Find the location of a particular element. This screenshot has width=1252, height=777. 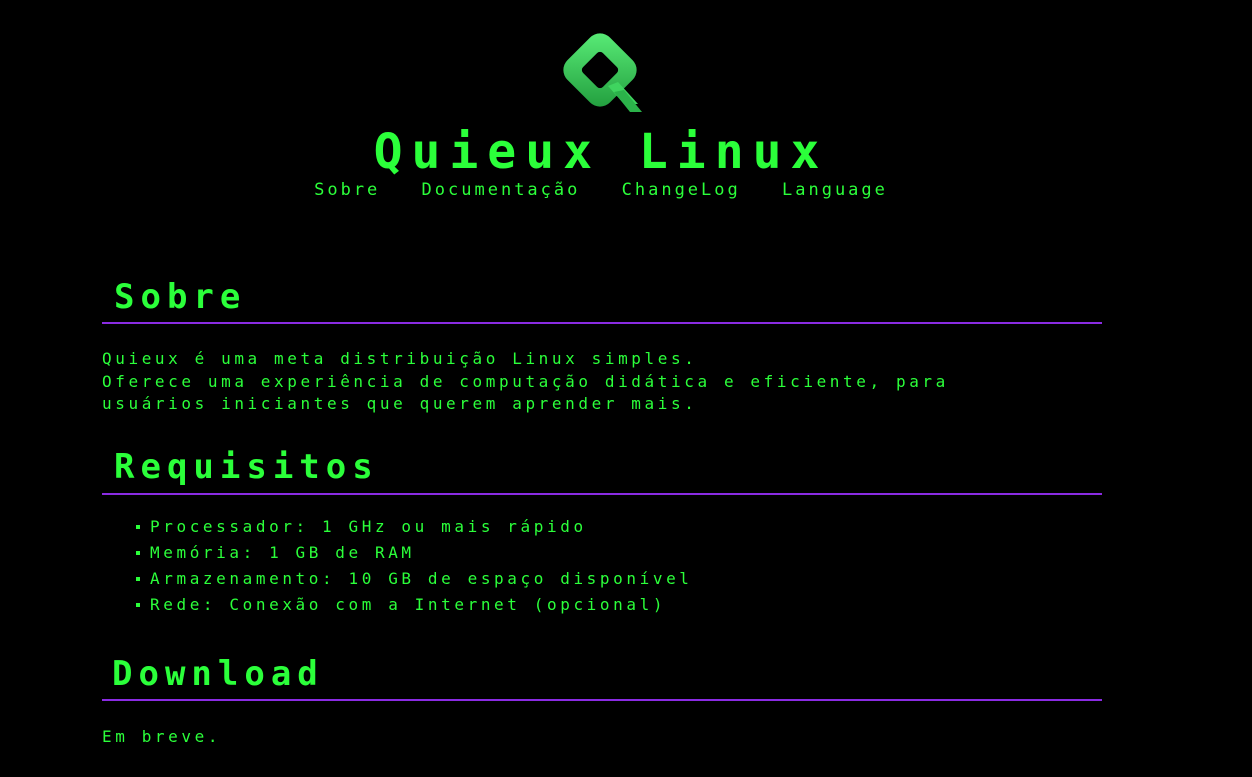

section-divider-requisitos is located at coordinates (602, 494).